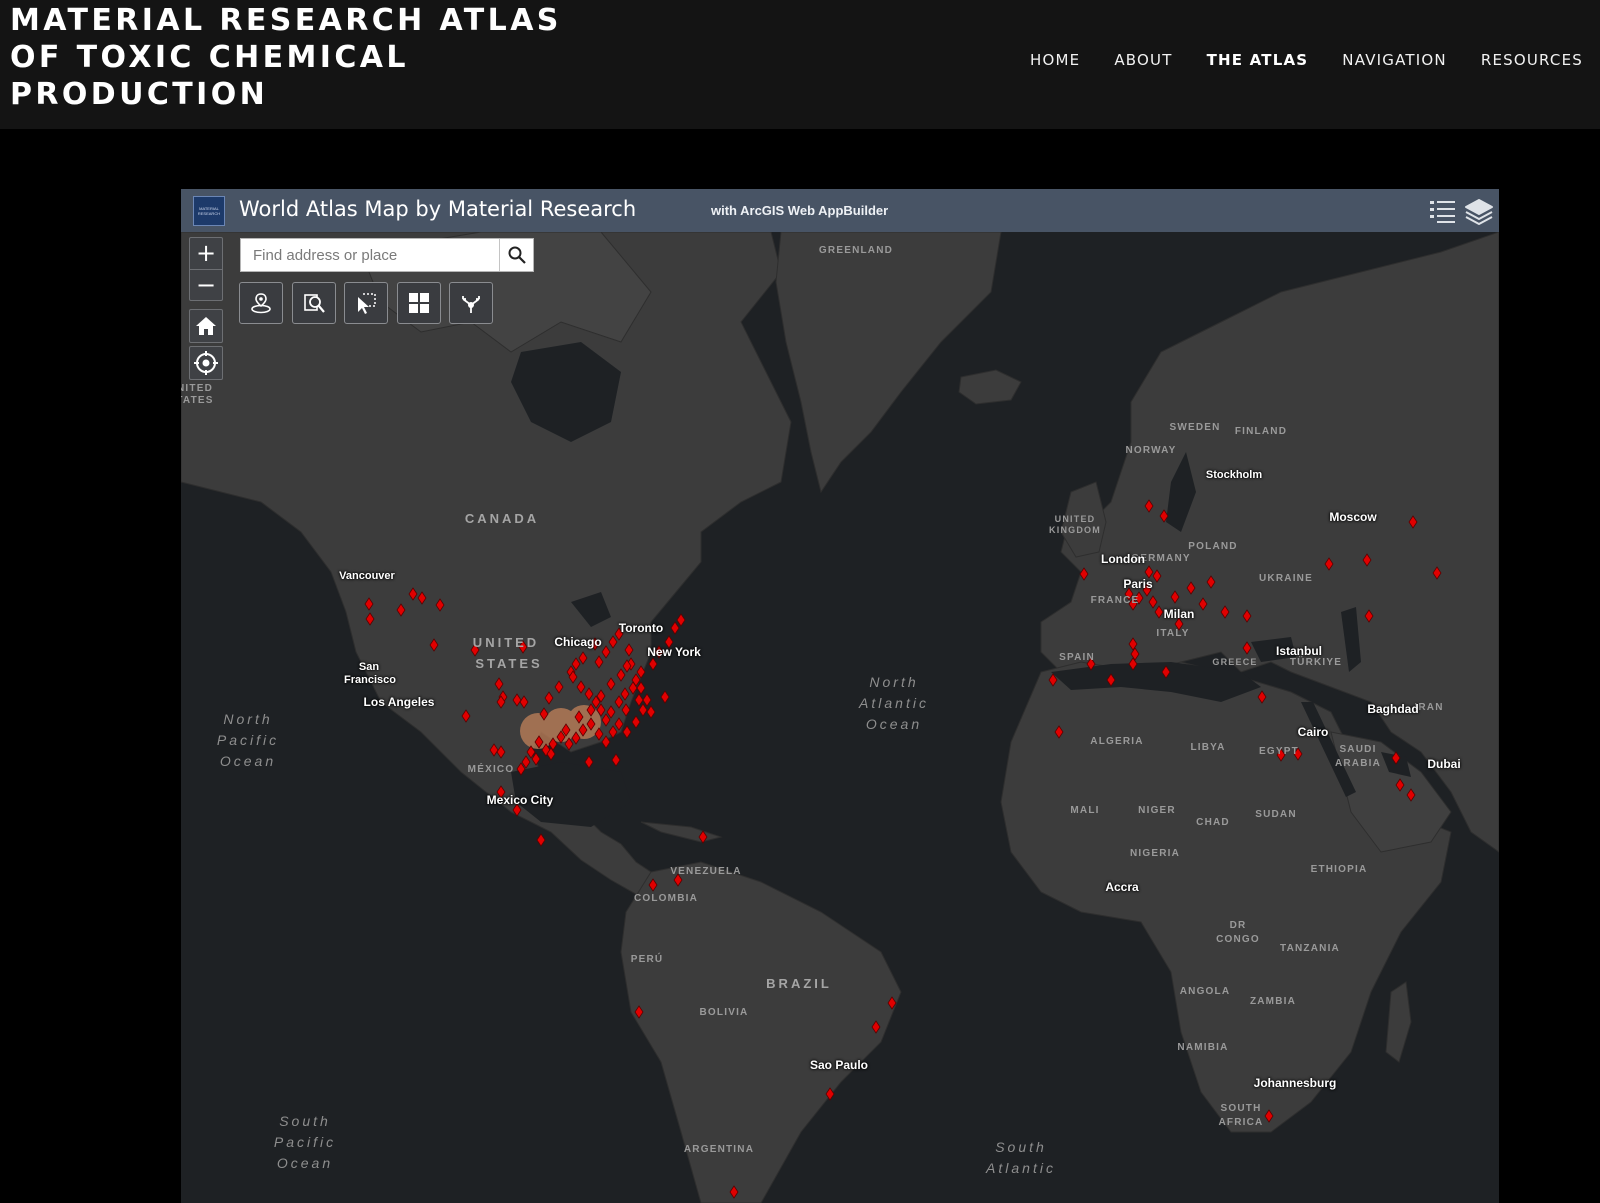 The image size is (1600, 1203). I want to click on search-input, so click(370, 255).